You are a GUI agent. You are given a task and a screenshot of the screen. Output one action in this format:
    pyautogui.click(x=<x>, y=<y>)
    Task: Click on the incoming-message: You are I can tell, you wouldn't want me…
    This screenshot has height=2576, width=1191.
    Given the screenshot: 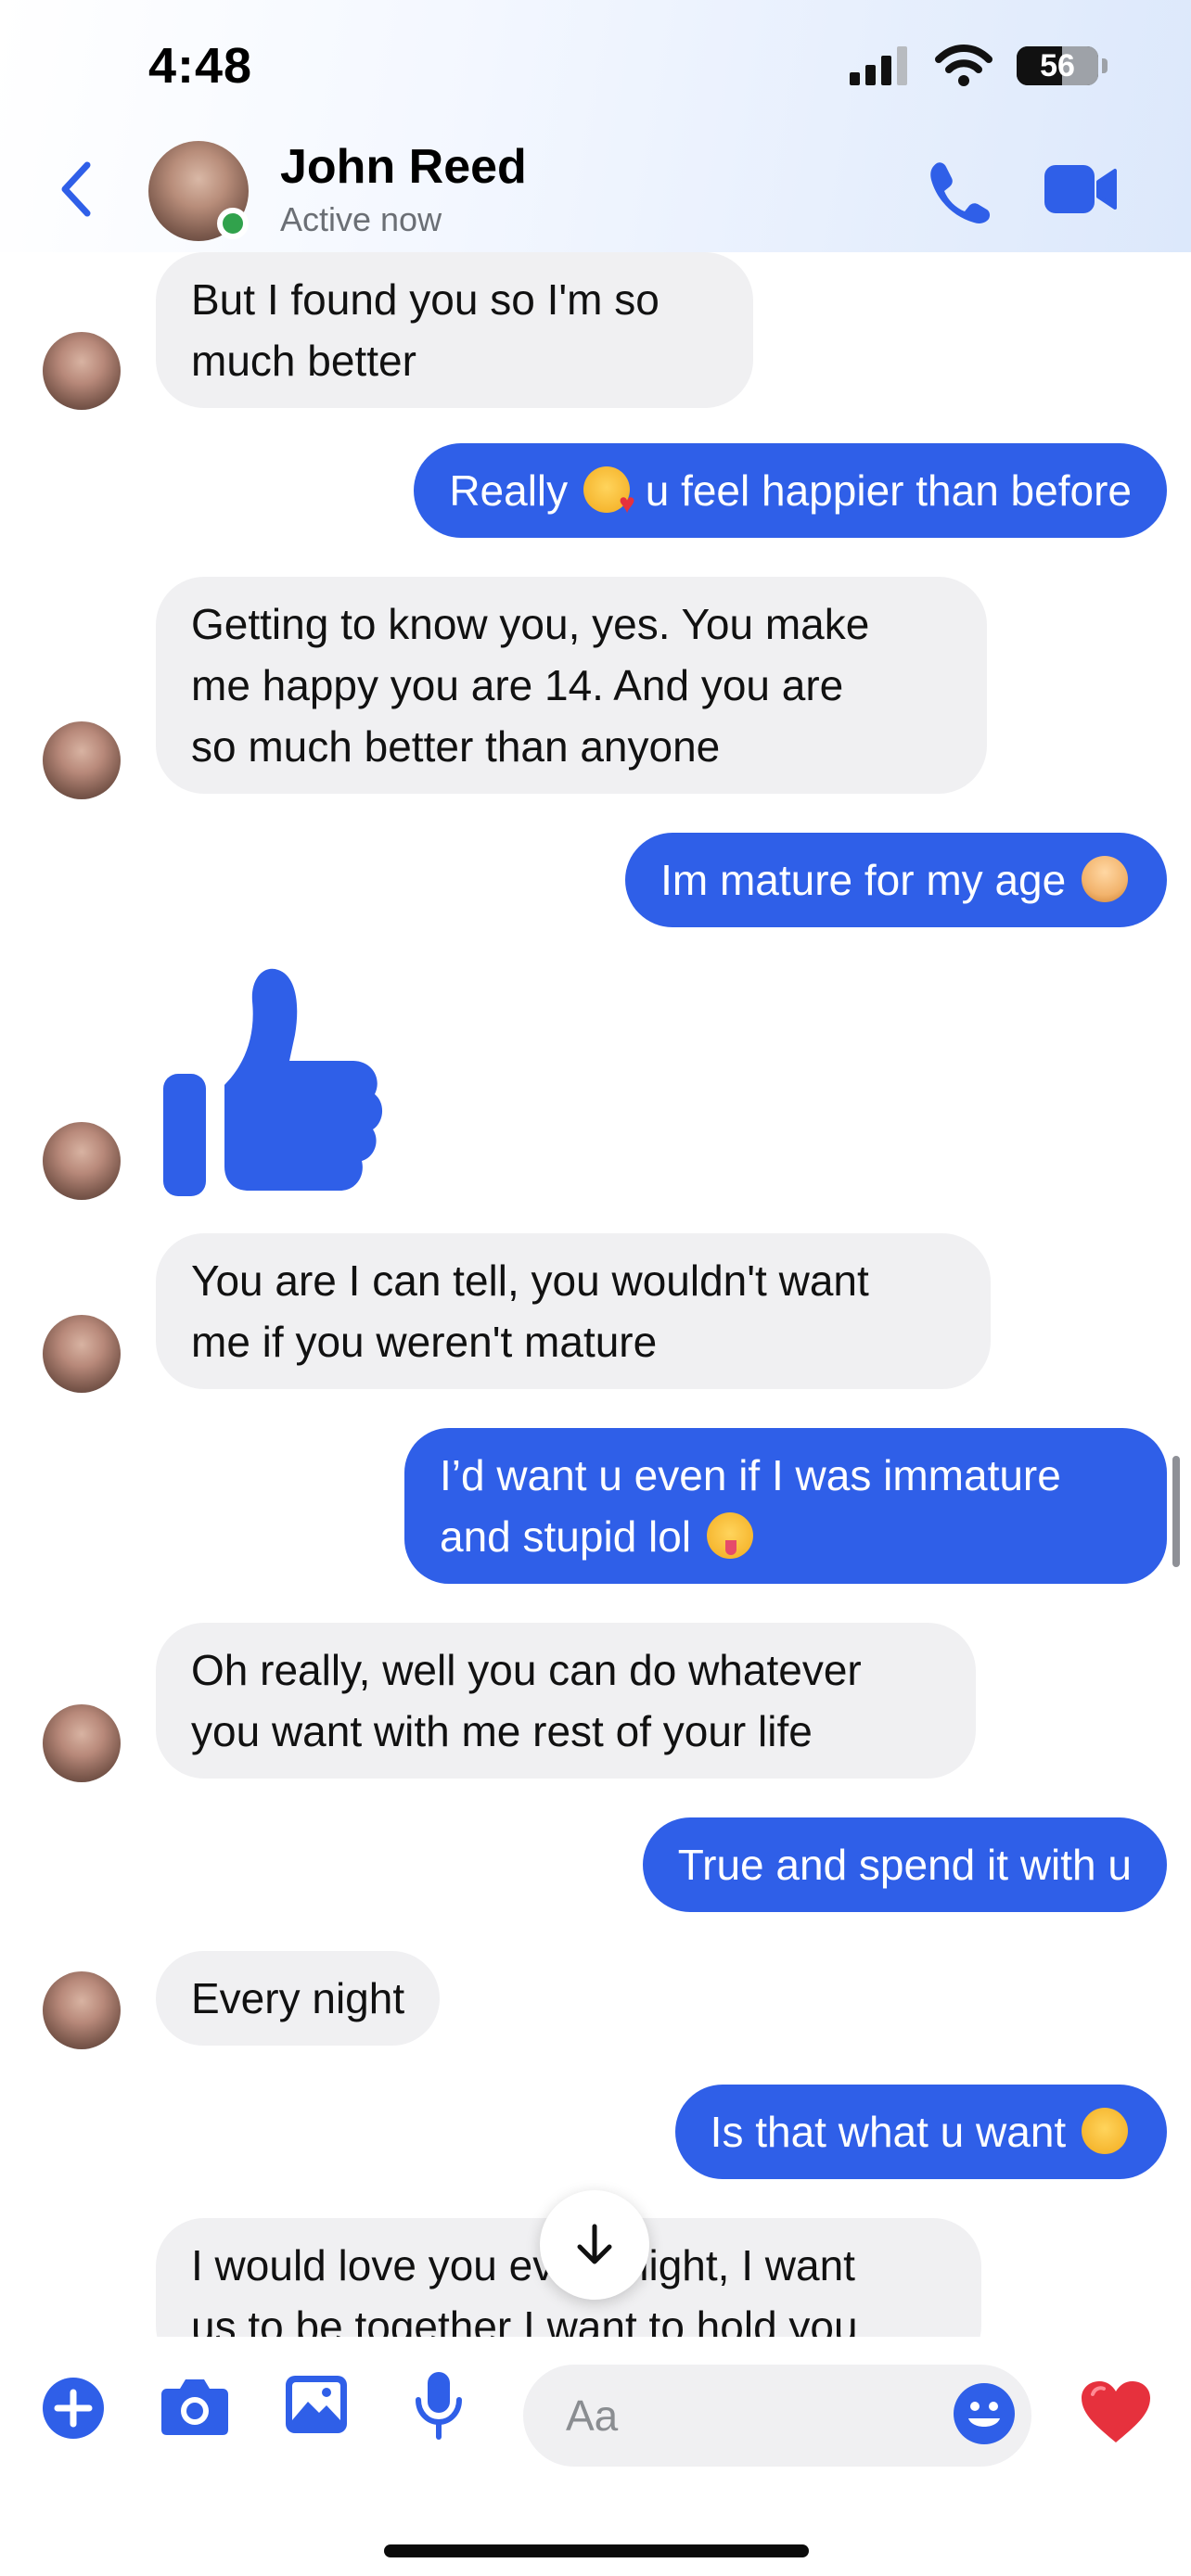 What is the action you would take?
    pyautogui.click(x=573, y=1311)
    